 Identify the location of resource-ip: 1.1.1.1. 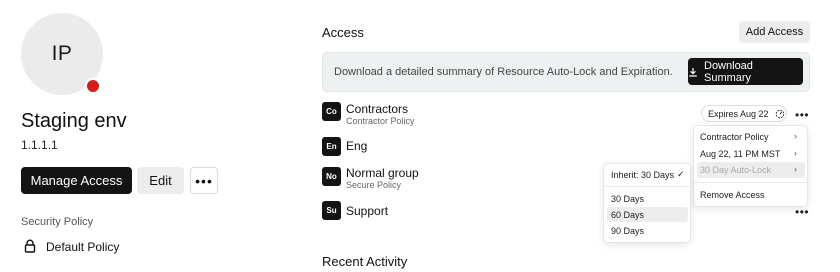
(39, 145).